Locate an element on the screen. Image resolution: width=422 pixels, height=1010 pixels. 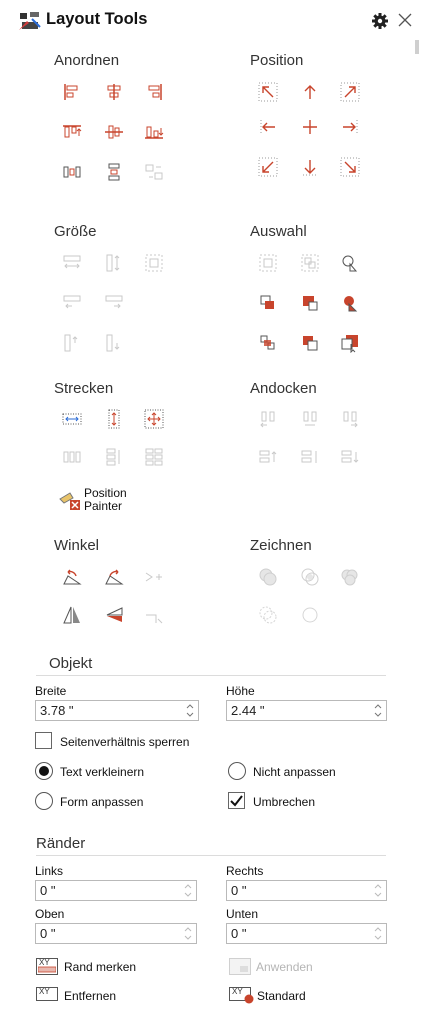
position-bottom-left-icon is located at coordinates (268, 167).